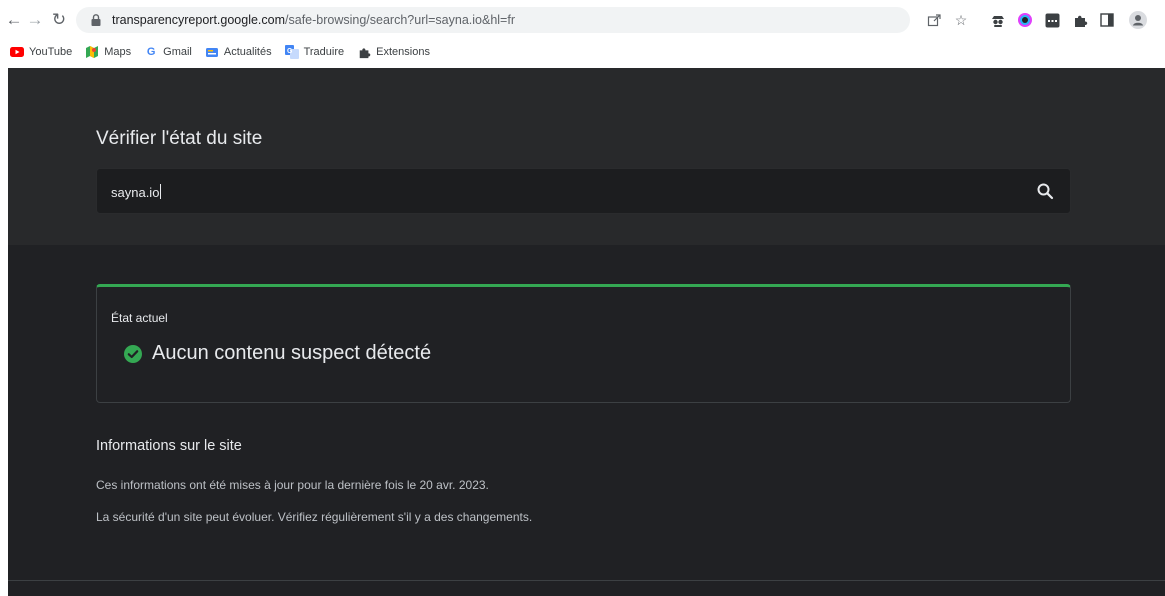  Describe the element at coordinates (151, 52) in the screenshot. I see `google-icon: G` at that location.